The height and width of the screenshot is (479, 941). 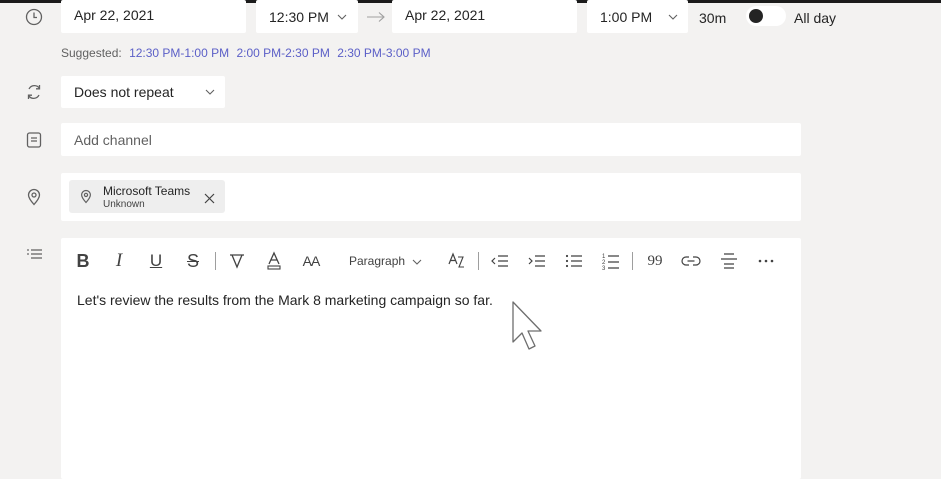 I want to click on toggle-knob, so click(x=756, y=16).